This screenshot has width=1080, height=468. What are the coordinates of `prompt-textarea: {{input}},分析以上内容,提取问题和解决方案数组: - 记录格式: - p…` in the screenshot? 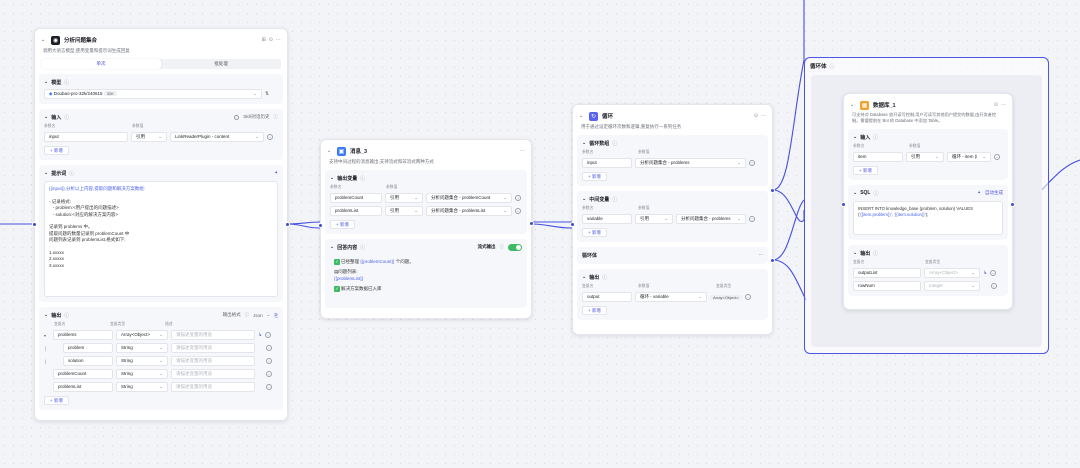 It's located at (161, 239).